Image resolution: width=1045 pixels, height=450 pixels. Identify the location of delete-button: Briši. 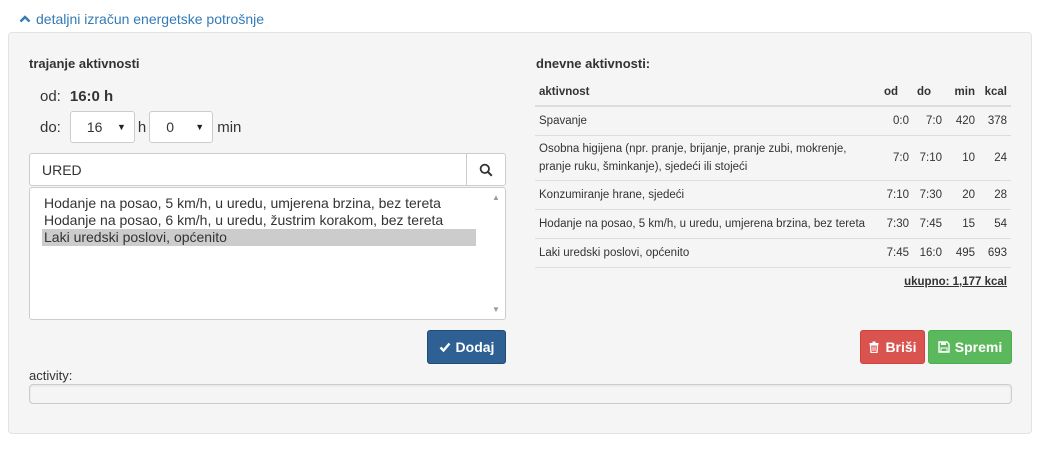
(892, 347).